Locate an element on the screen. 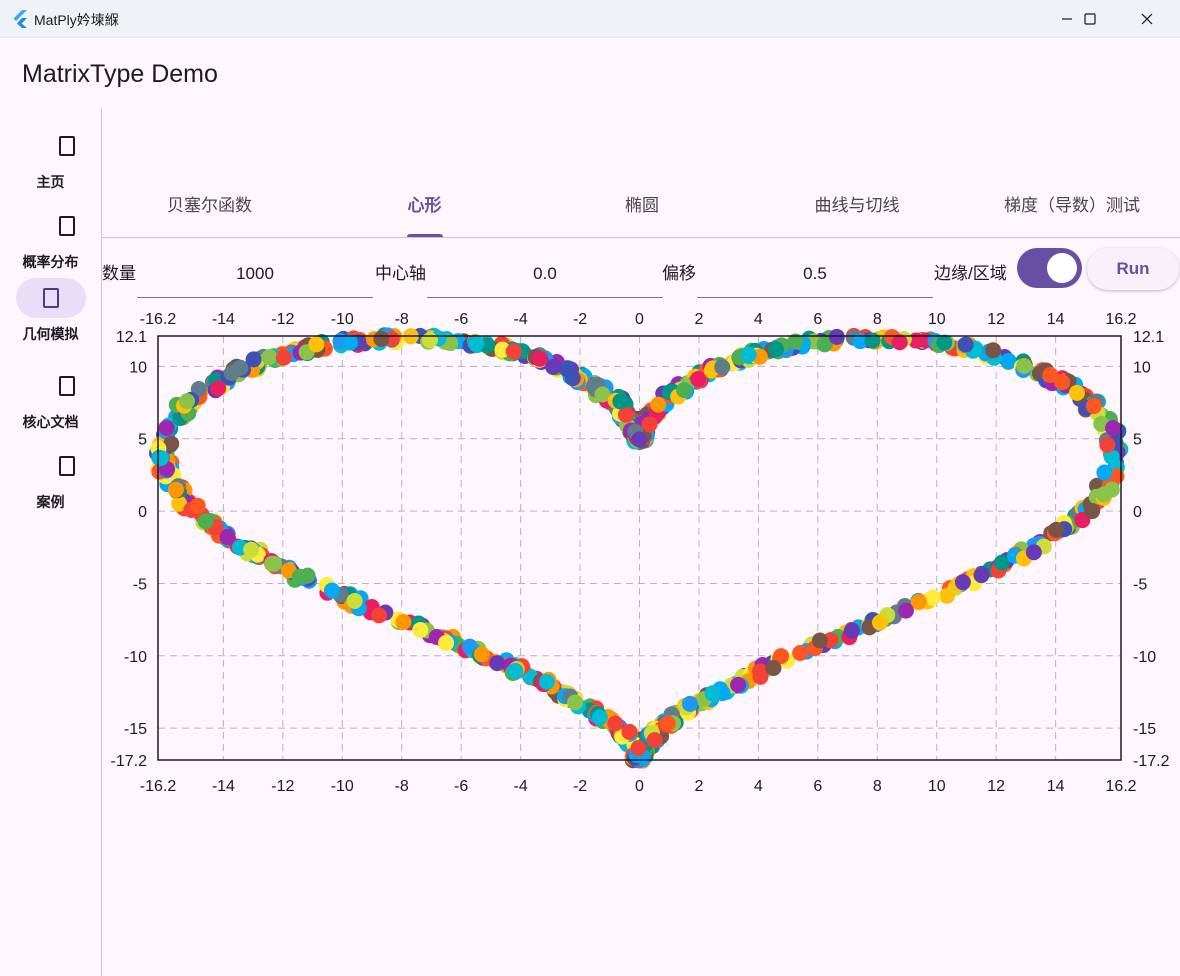 The image size is (1180, 976). tab-bar: 贝塞尔函数 心形 椭圆 曲线与切线 梯度（导数）测试 is located at coordinates (641, 209).